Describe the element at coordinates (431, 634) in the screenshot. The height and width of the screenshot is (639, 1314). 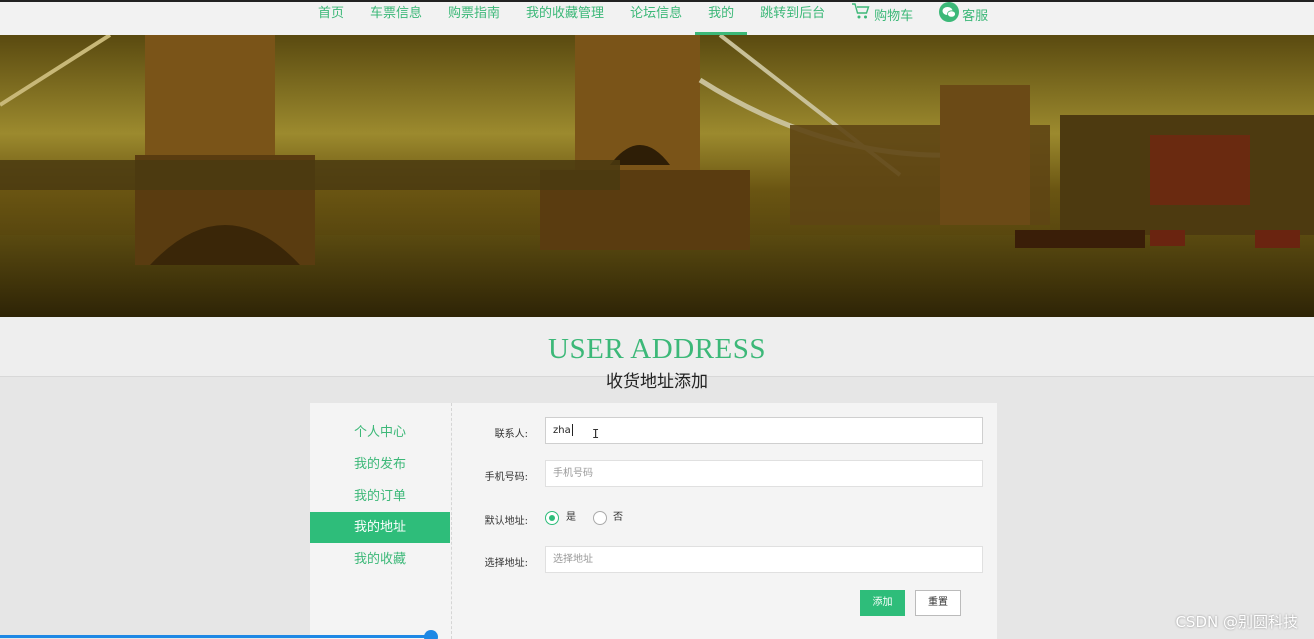
I see `progress-handle` at that location.